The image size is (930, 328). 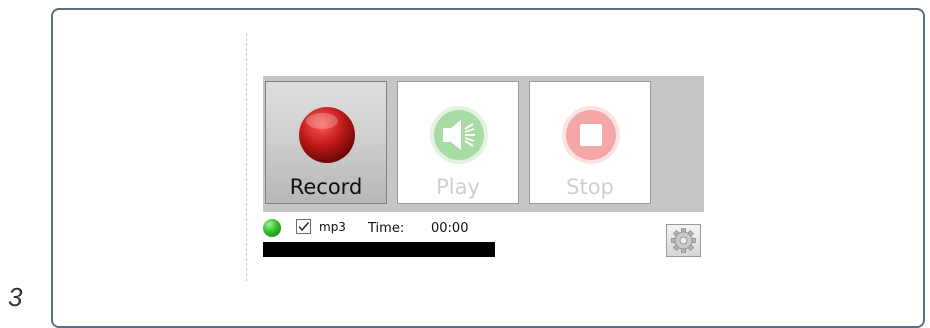 What do you see at coordinates (326, 187) in the screenshot?
I see `record-button-label: Record` at bounding box center [326, 187].